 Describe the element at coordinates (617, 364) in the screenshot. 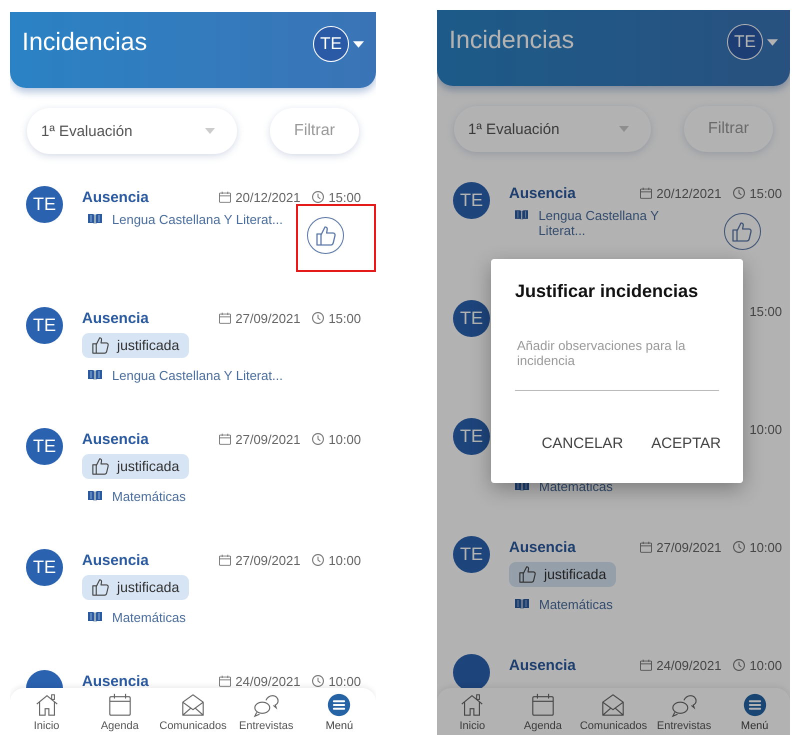

I see `observations-field: Añadir observaciones para la incidencia` at that location.